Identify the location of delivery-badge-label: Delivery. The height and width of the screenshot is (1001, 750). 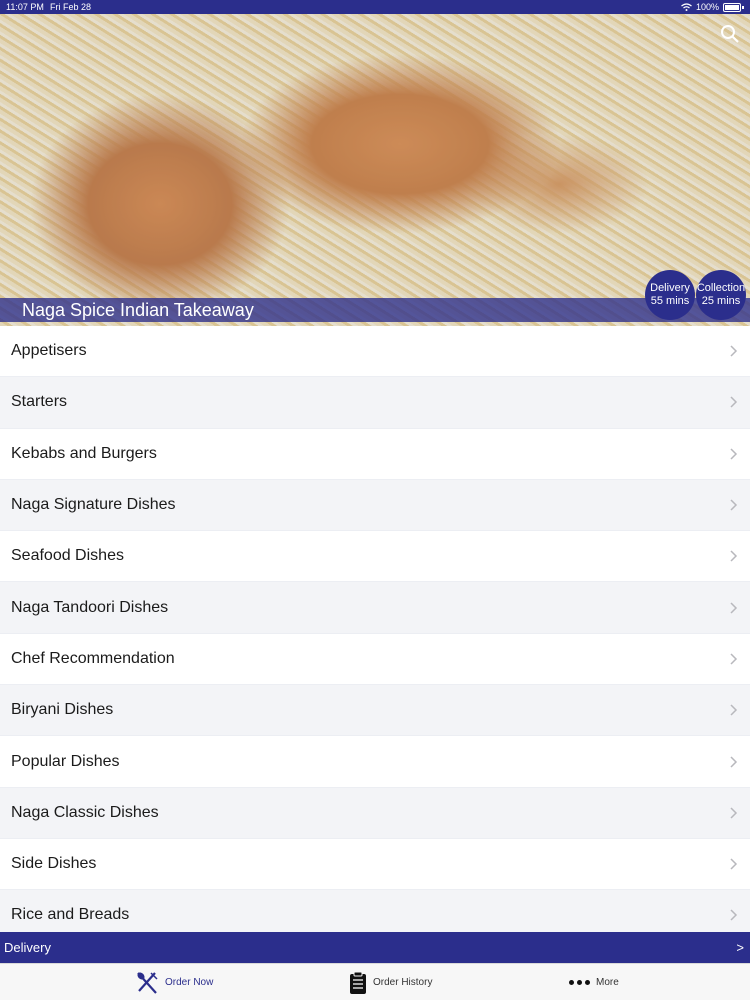
(670, 288).